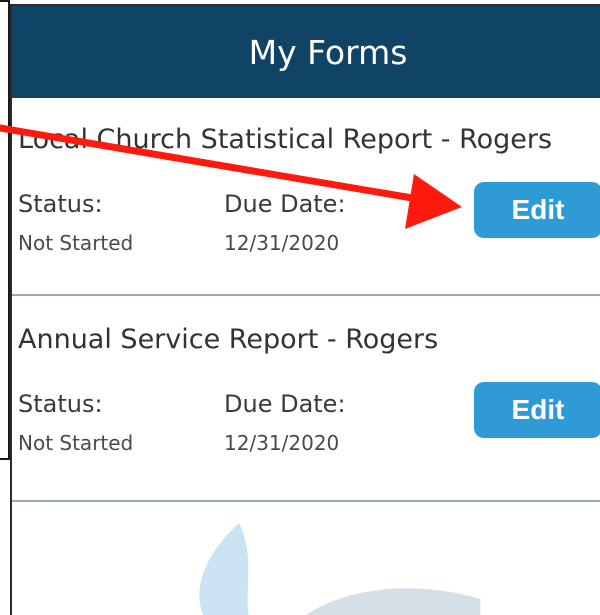  Describe the element at coordinates (224, 569) in the screenshot. I see `watermark-flame-shape` at that location.